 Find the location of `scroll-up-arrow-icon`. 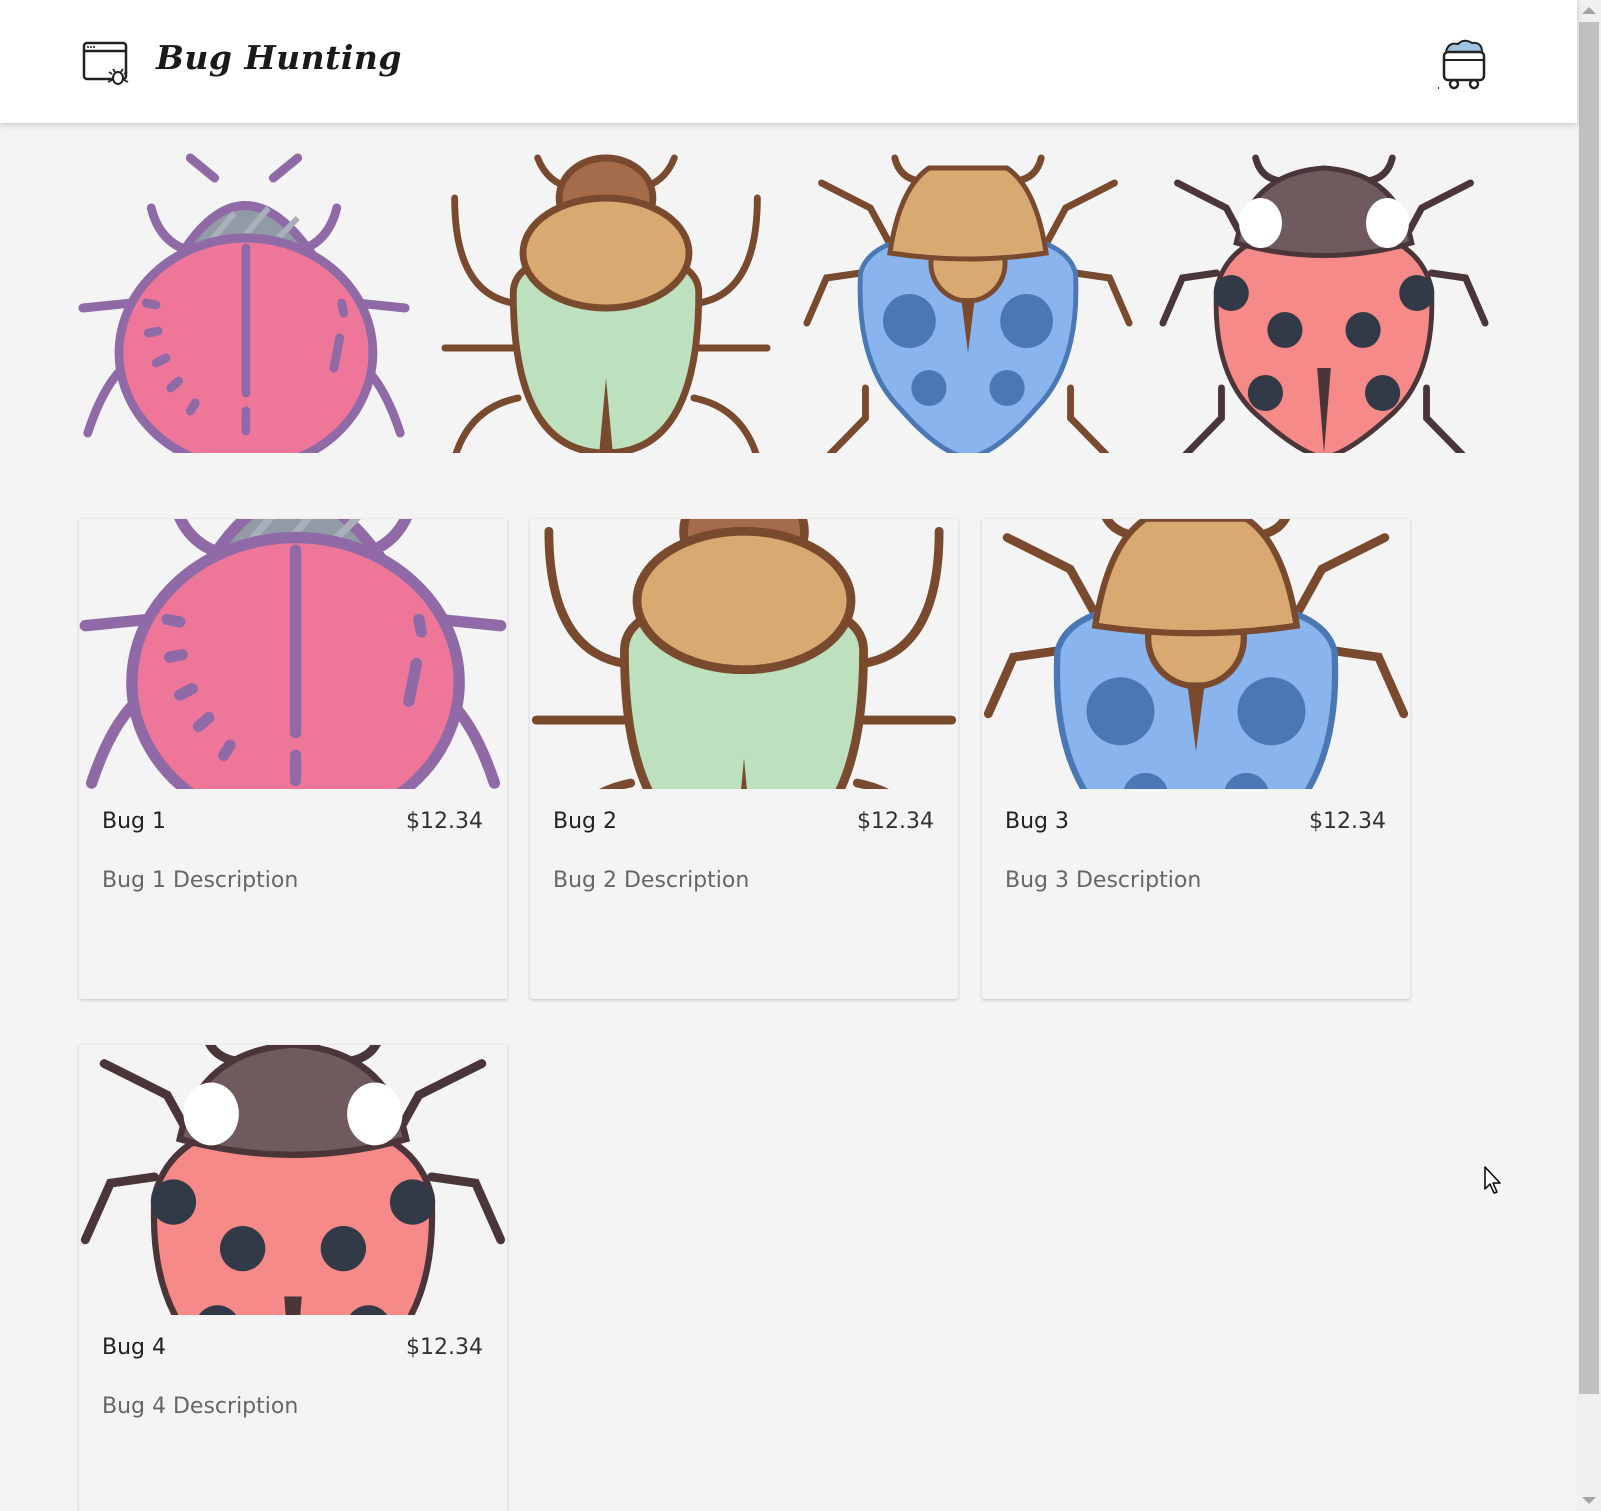

scroll-up-arrow-icon is located at coordinates (1589, 10).